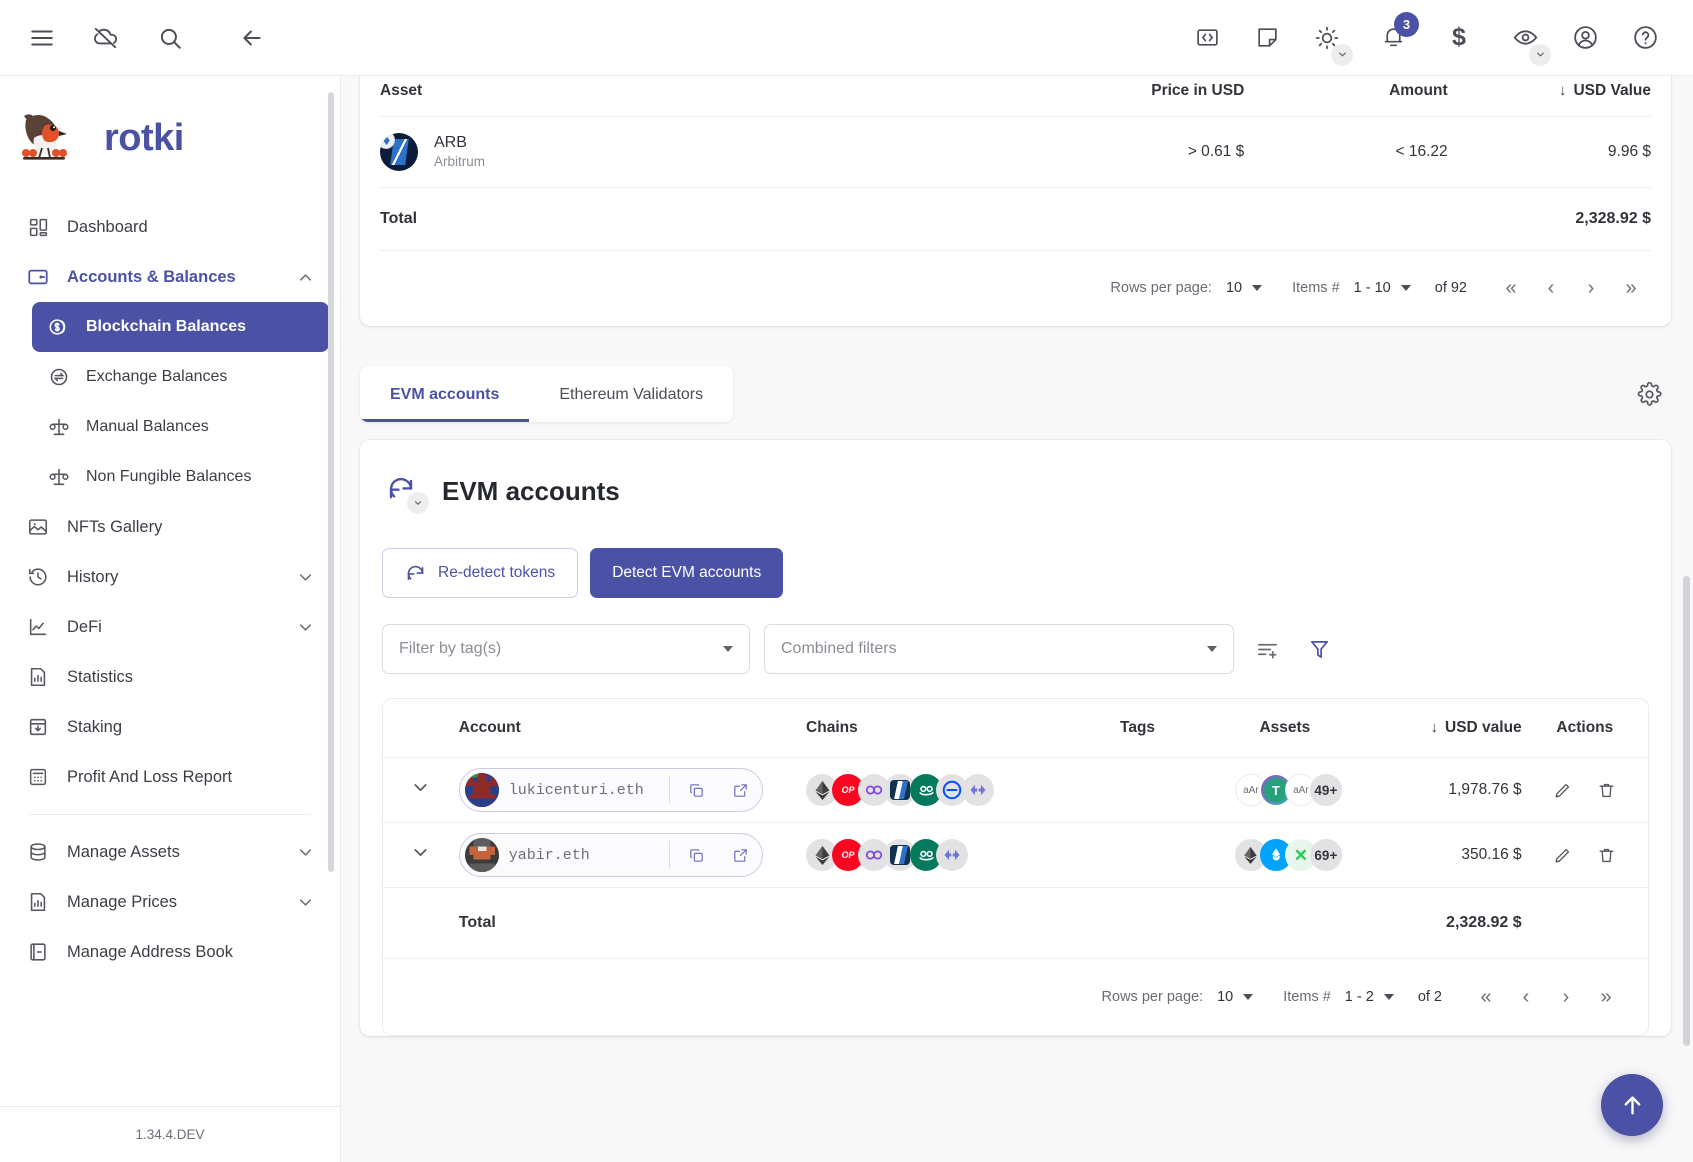 The image size is (1693, 1162). What do you see at coordinates (1459, 38) in the screenshot?
I see `currency-dollar-icon: $` at bounding box center [1459, 38].